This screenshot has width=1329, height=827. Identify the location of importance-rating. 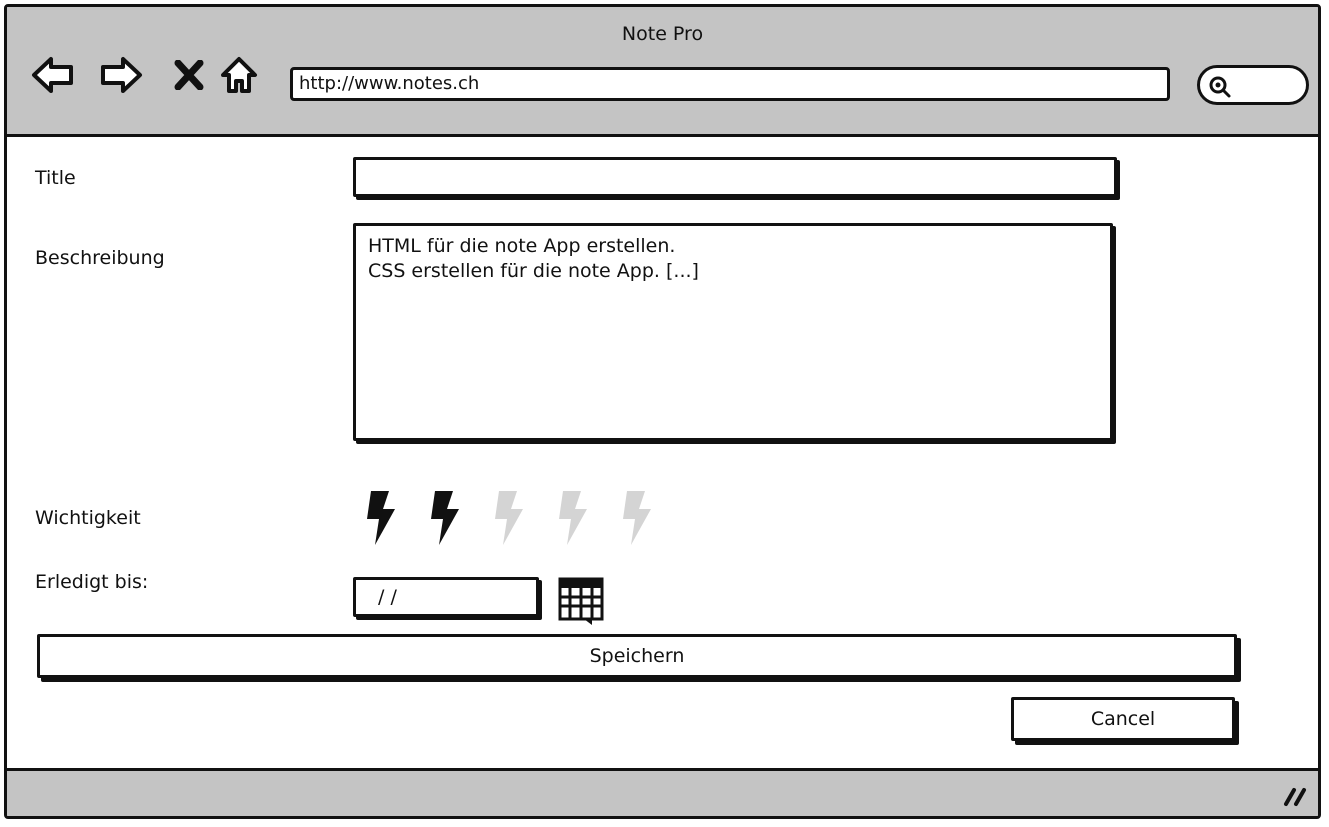
(508, 518).